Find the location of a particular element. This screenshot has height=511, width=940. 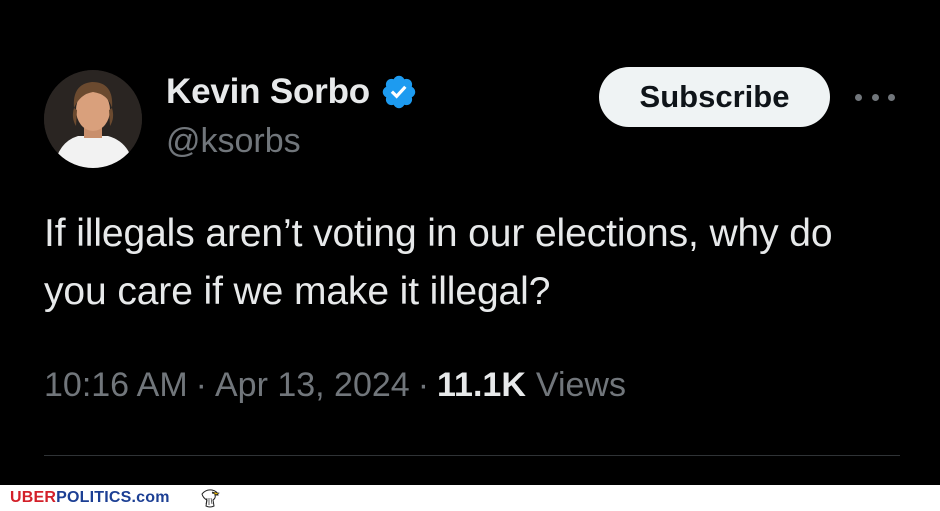

eagle-icon is located at coordinates (210, 498).